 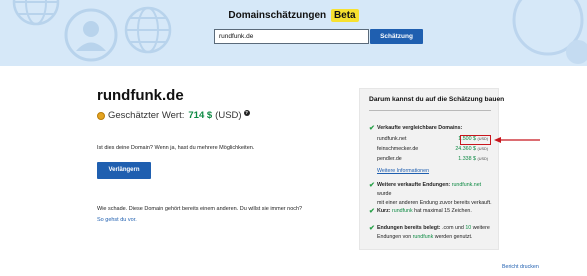 I want to click on page-title: Domainschätzungen Beta, so click(x=293, y=15).